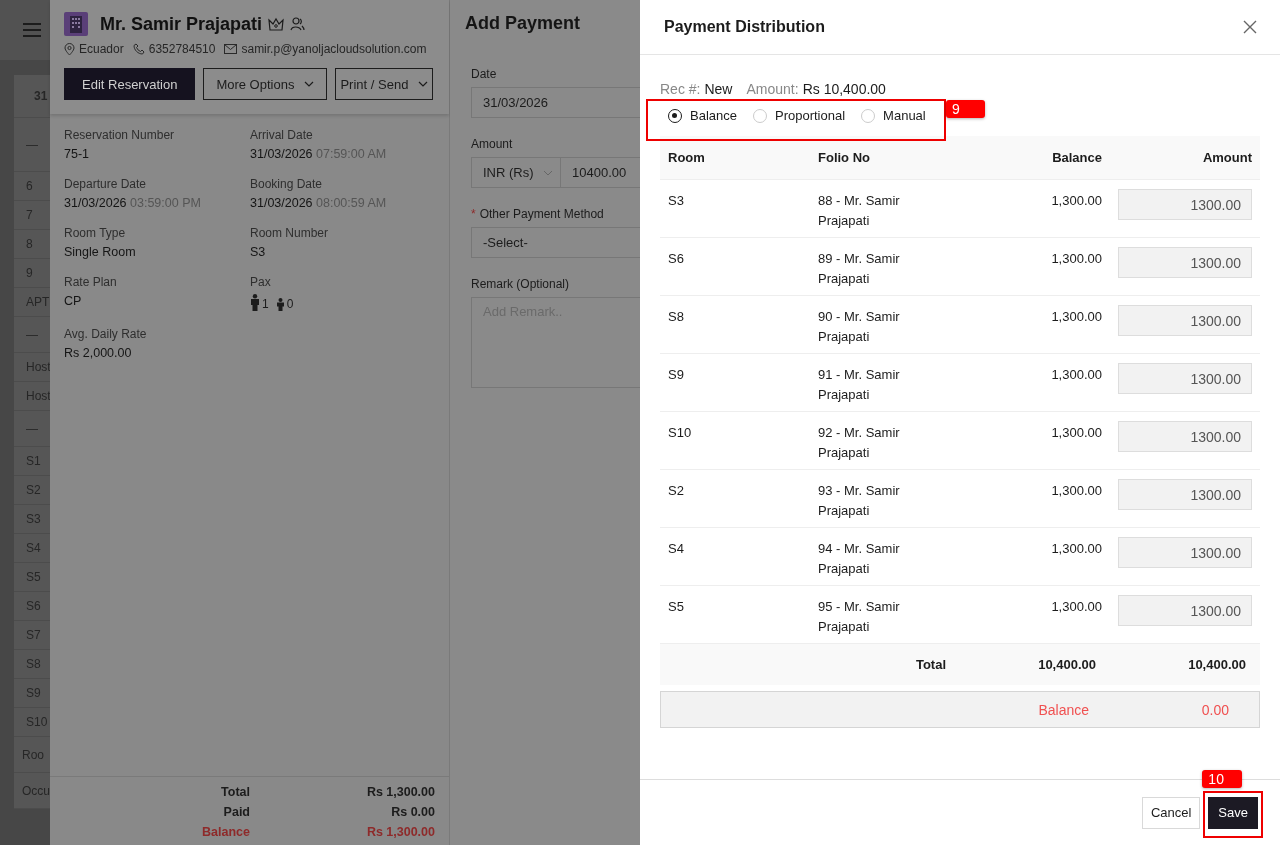 The width and height of the screenshot is (1280, 845). Describe the element at coordinates (334, 49) in the screenshot. I see `guest-email: samir.p@yanoljacloudsolution.com` at that location.